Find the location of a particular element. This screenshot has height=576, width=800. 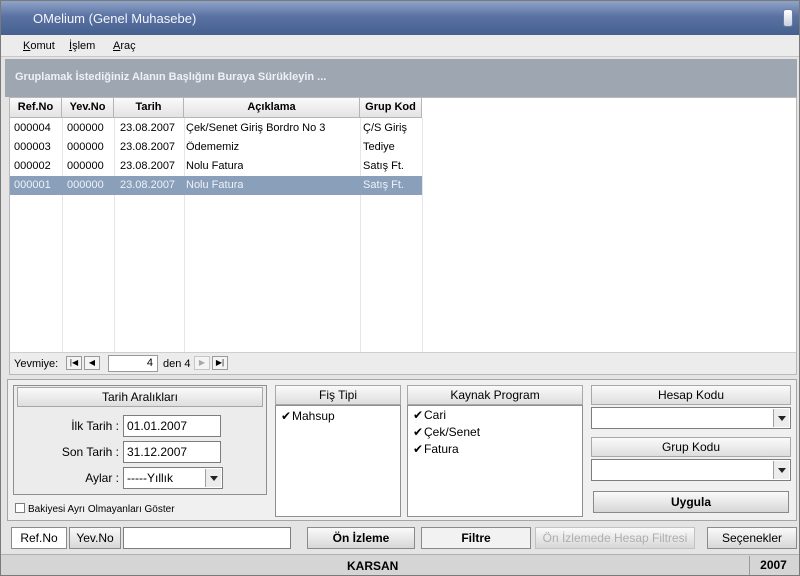

grup-kodu-title: Grup Kodu is located at coordinates (691, 447).